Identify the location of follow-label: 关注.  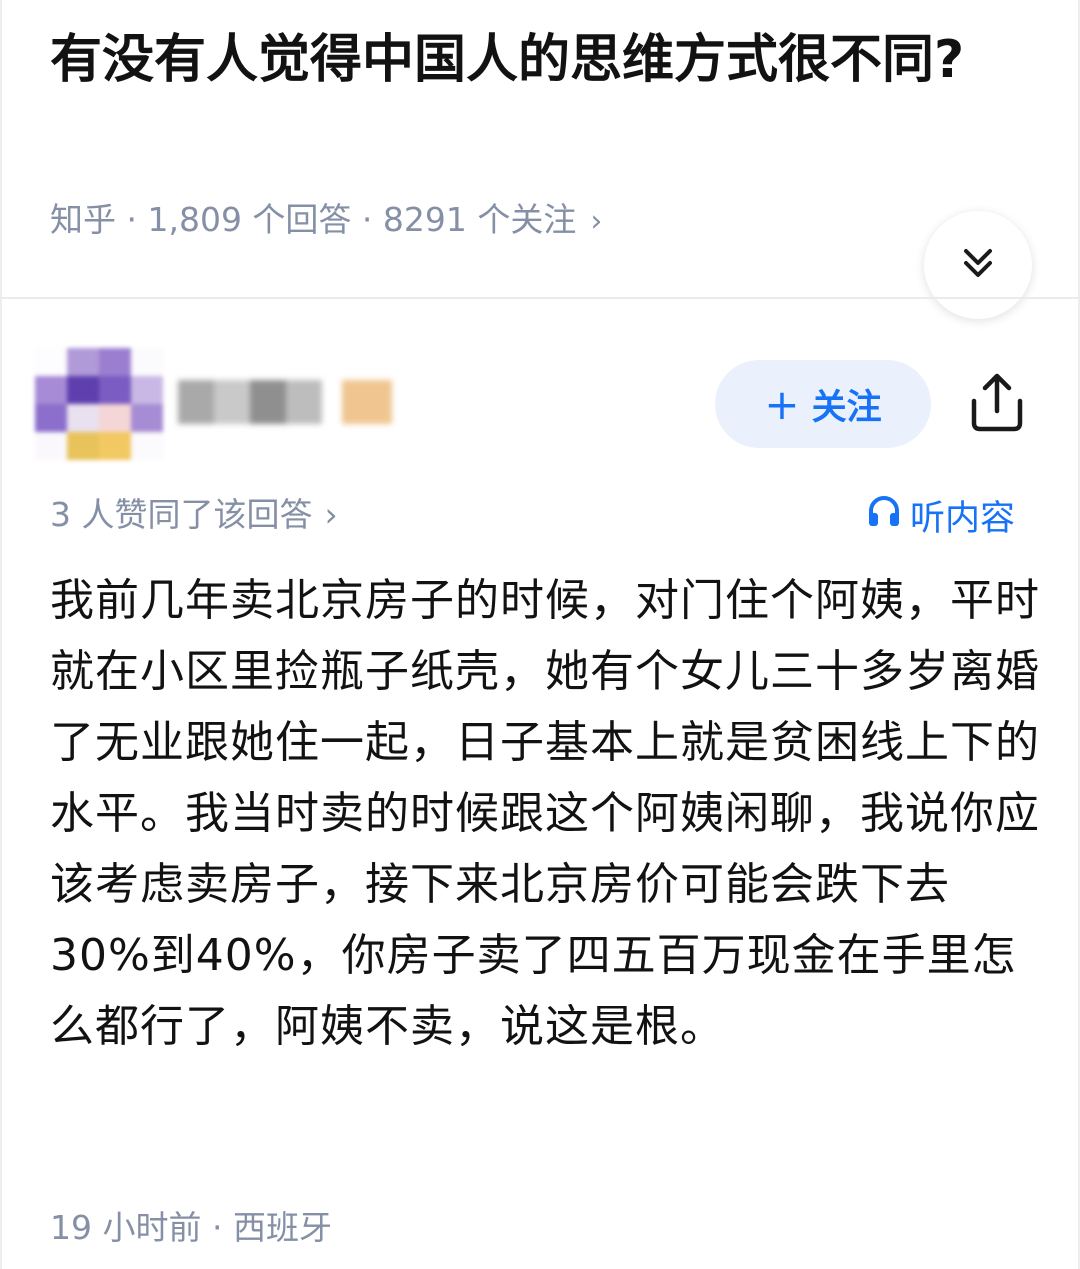
(846, 407).